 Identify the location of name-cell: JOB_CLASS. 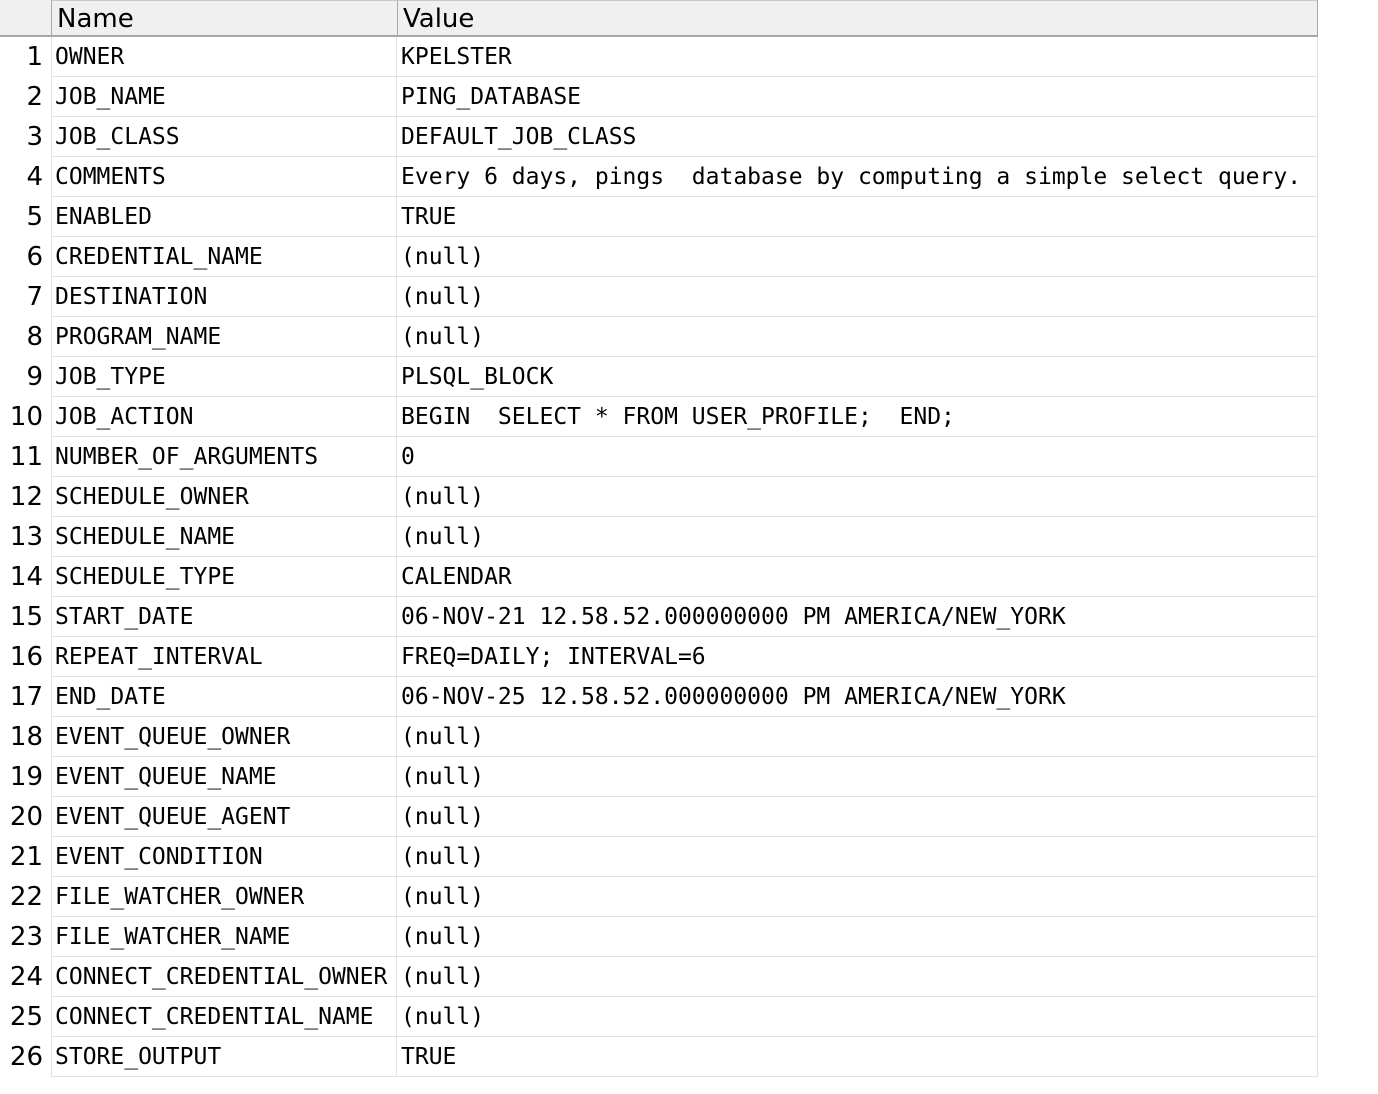
(224, 137).